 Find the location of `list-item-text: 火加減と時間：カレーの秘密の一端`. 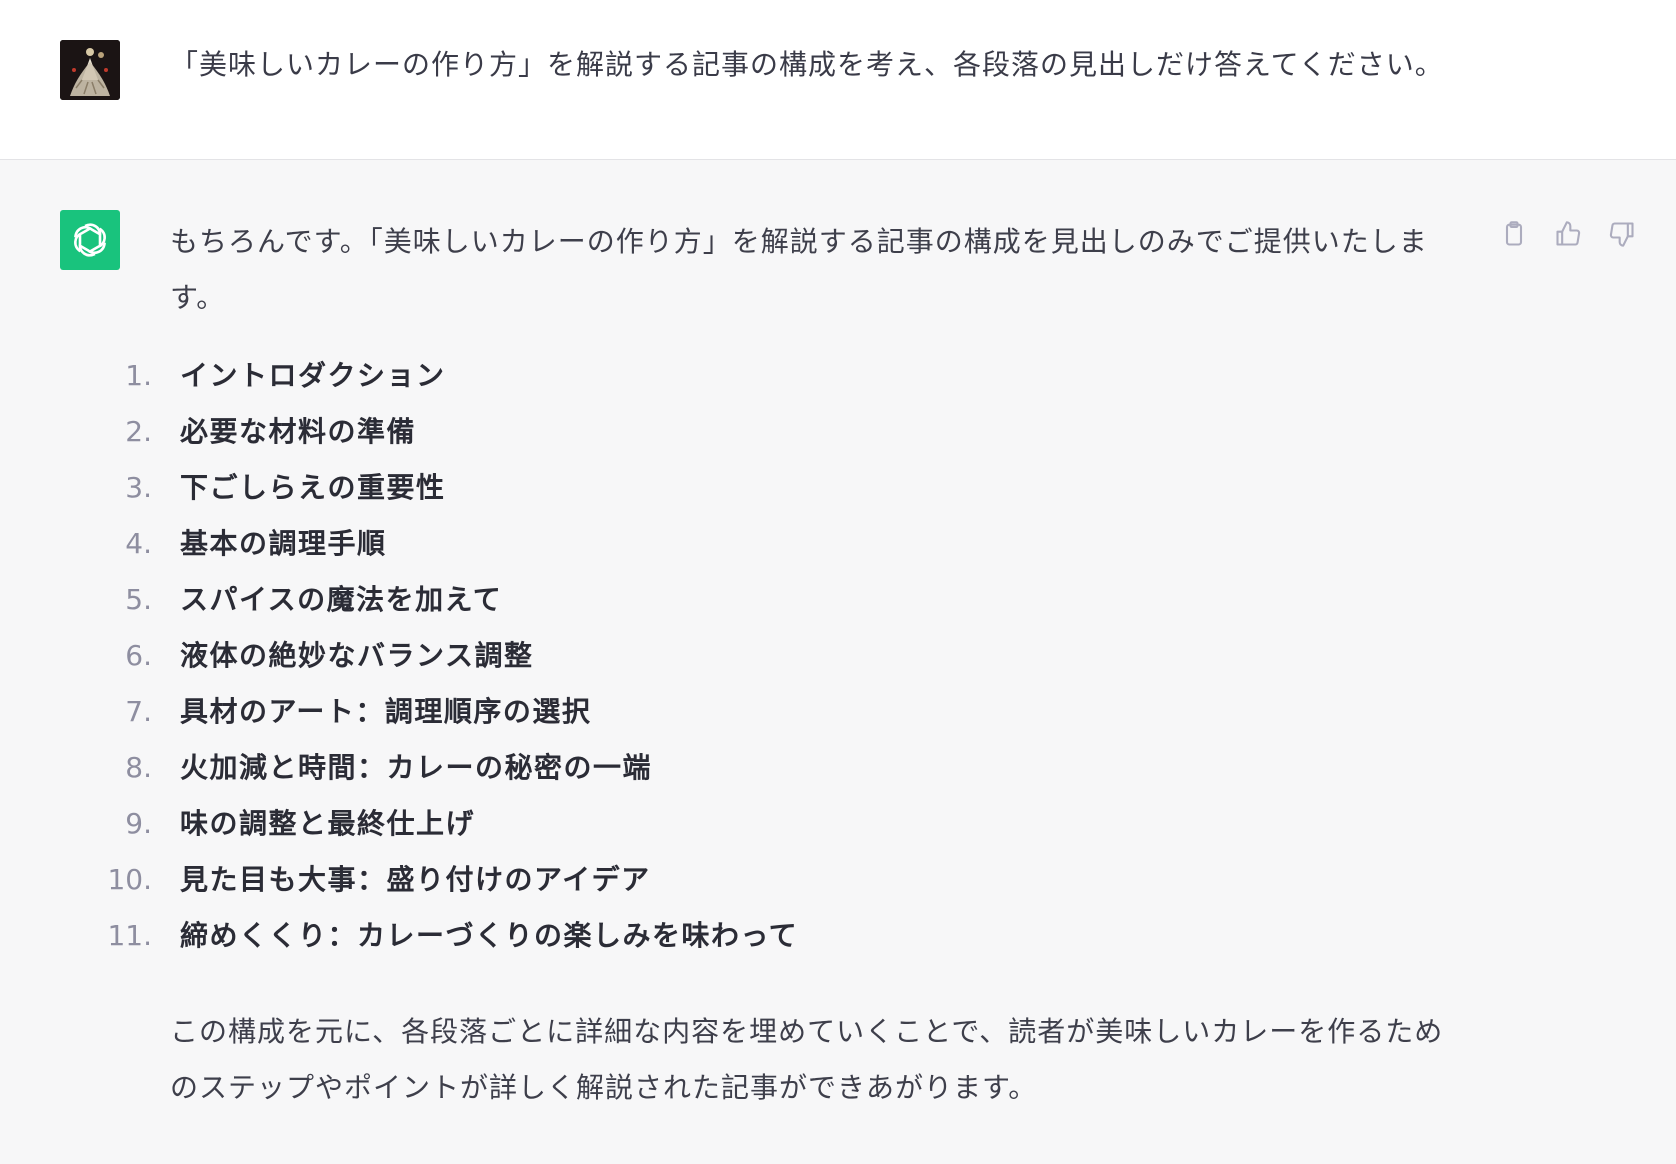

list-item-text: 火加減と時間：カレーの秘密の一端 is located at coordinates (416, 767).